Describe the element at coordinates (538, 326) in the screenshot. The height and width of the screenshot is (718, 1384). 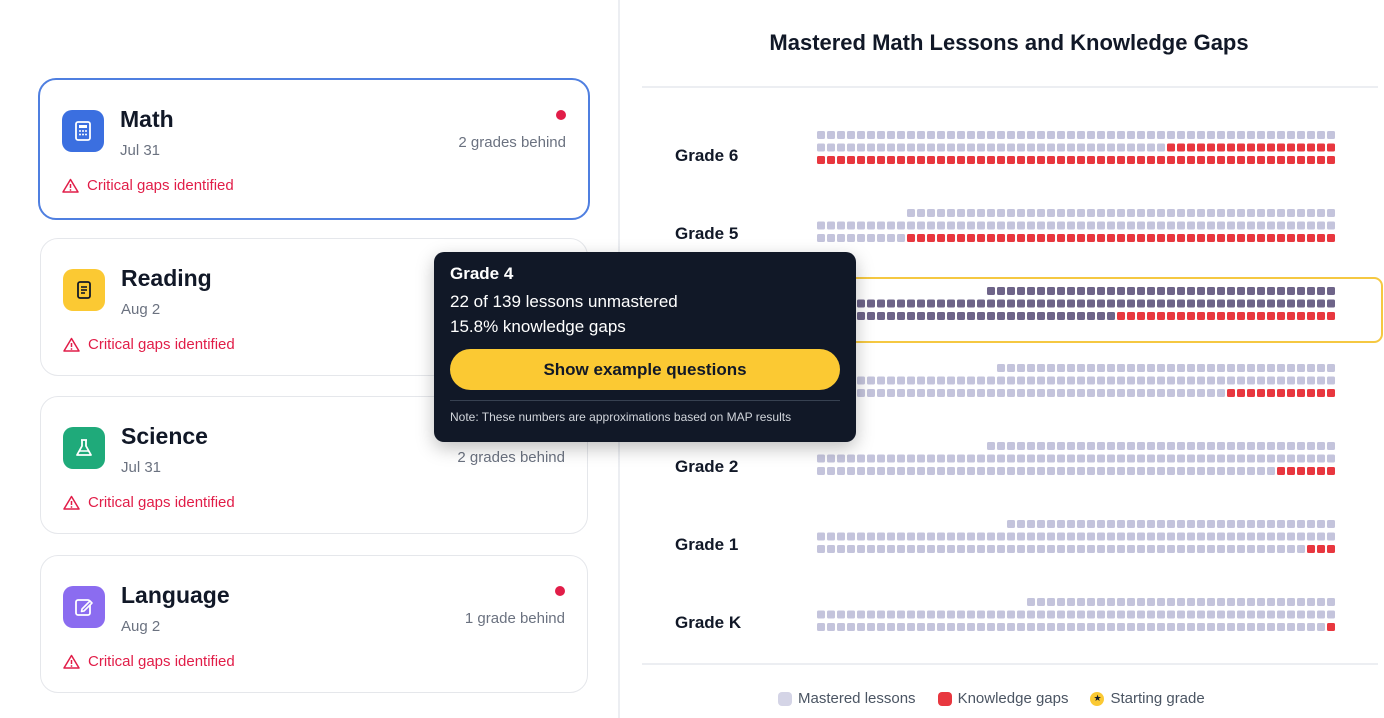
I see `tooltip-gap-percent: 15.8% knowledge gaps` at that location.